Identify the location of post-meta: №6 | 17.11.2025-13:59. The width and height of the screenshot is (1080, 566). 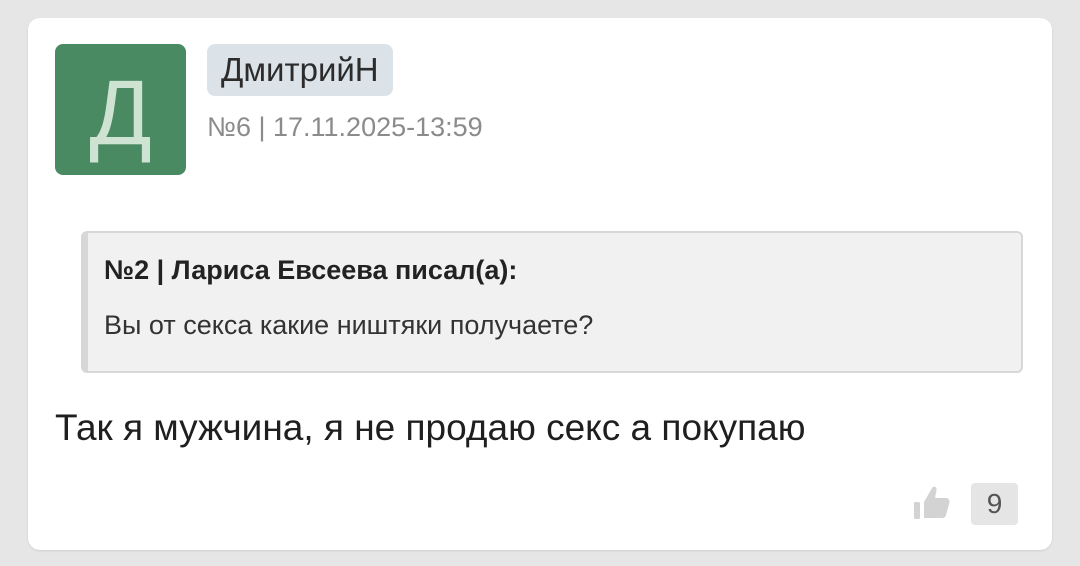
(345, 127).